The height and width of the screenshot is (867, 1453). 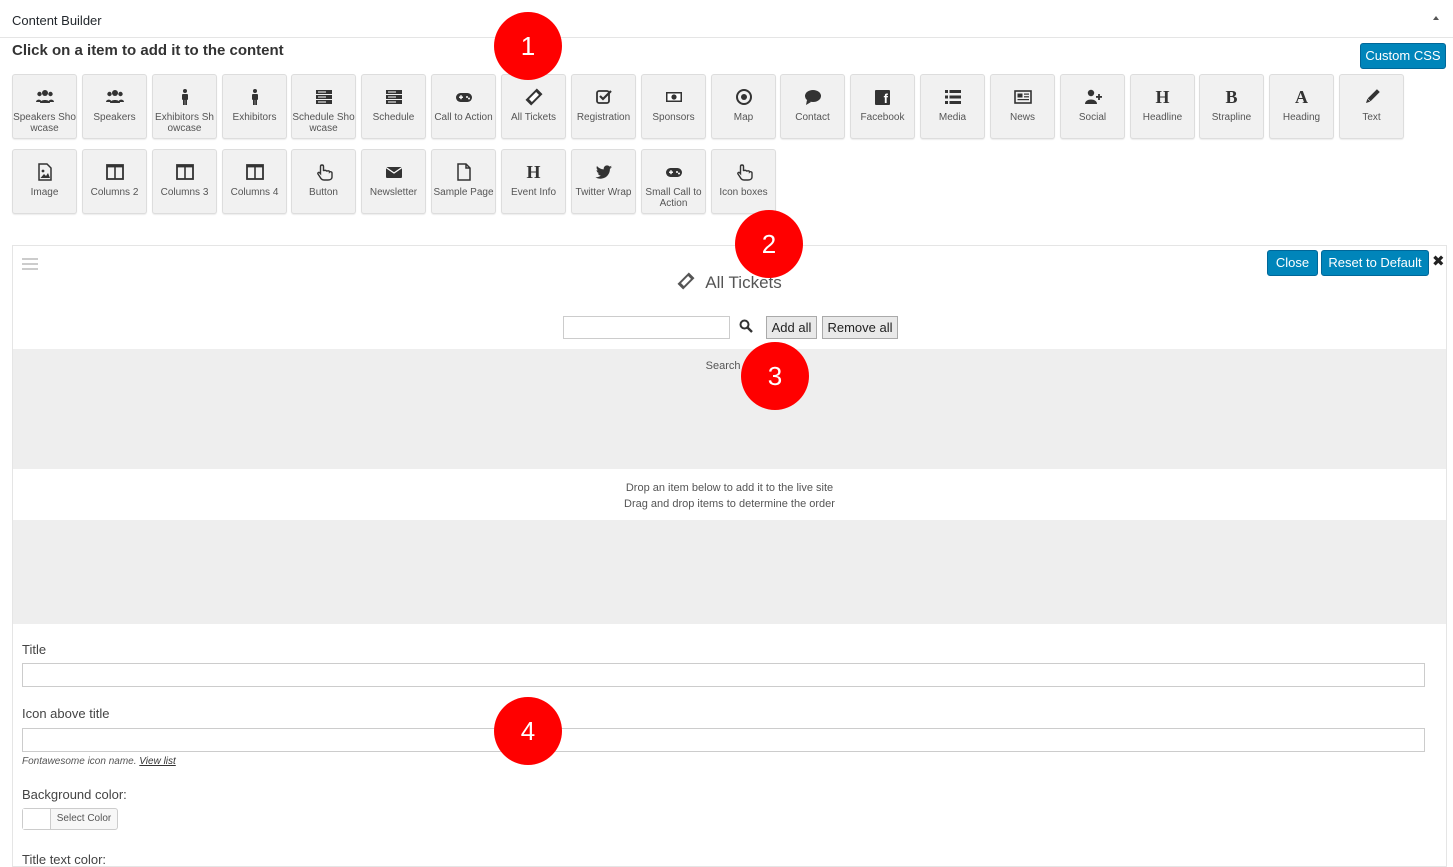 What do you see at coordinates (74, 794) in the screenshot?
I see `background-color-label: Background color:` at bounding box center [74, 794].